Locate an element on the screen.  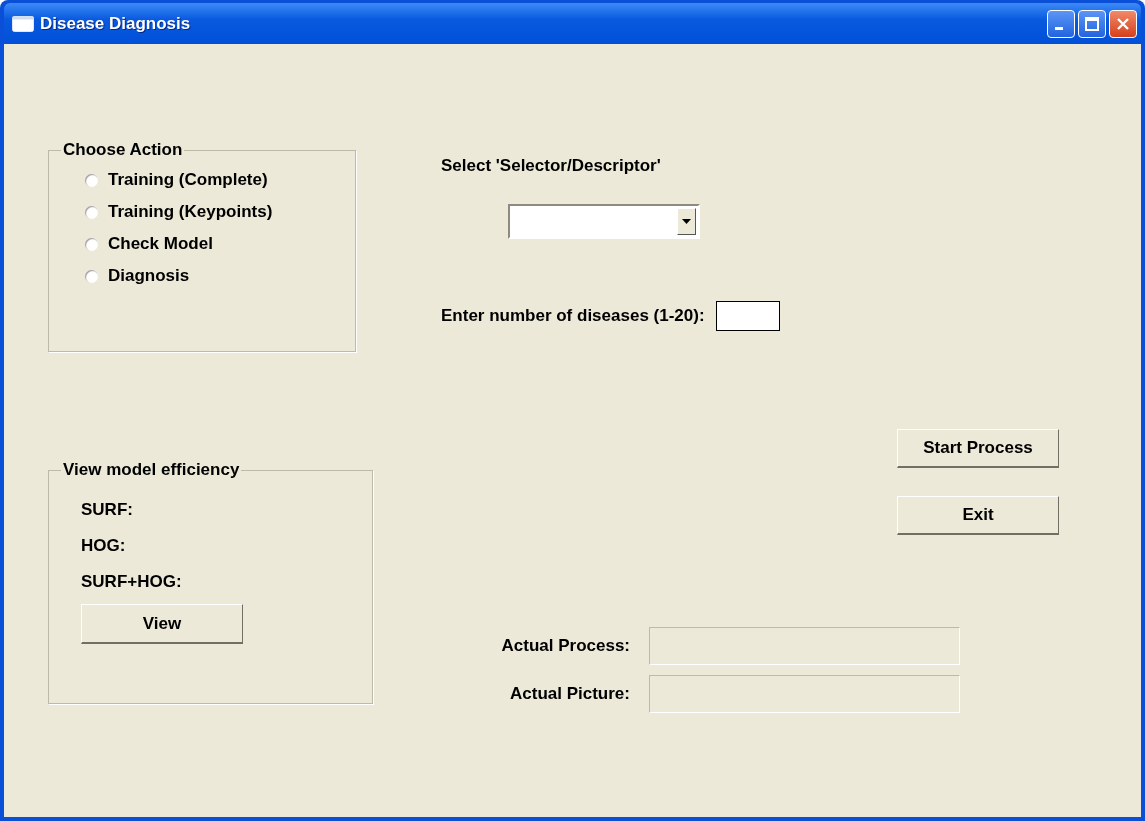
window-title: Disease Diagnosis is located at coordinates (116, 23).